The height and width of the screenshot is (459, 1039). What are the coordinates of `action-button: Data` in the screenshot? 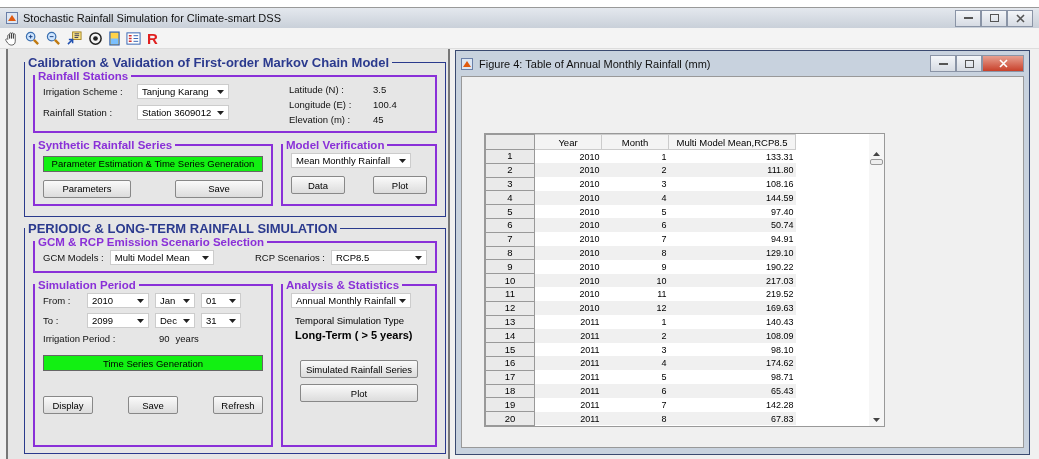 It's located at (318, 185).